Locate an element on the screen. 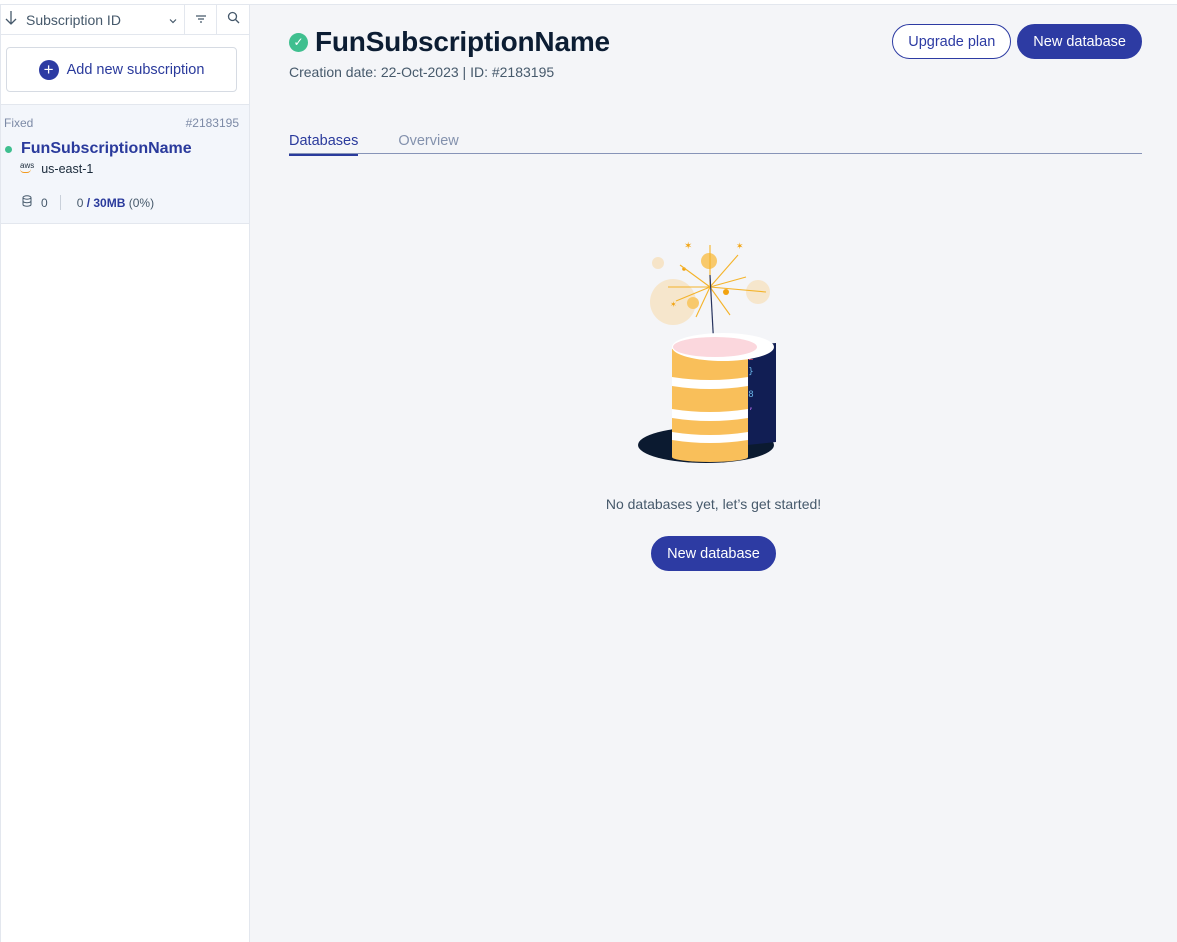  search-icon is located at coordinates (233, 20).